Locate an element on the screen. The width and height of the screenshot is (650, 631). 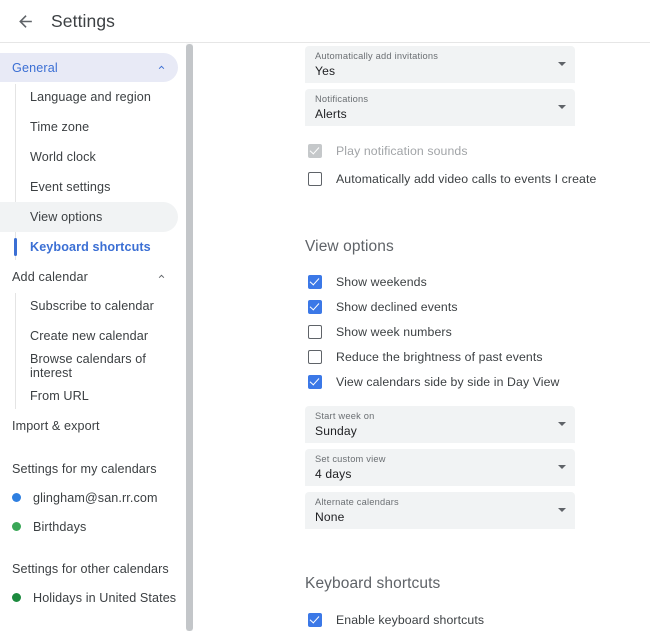
sidebar-item-event-settings: Event settings is located at coordinates (89, 187).